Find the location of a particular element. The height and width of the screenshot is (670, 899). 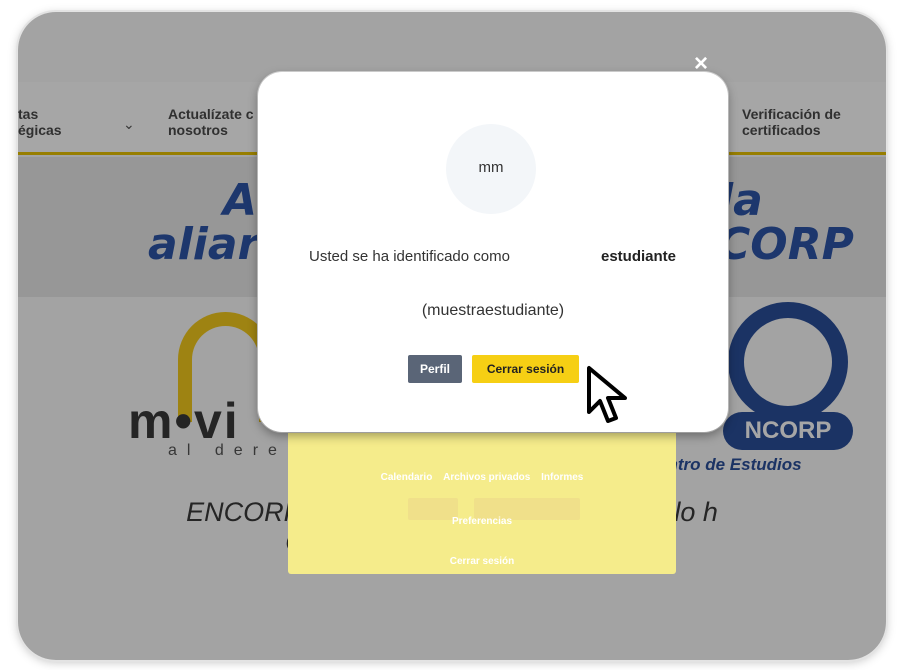

logout-button: Cerrar sesión is located at coordinates (525, 369).